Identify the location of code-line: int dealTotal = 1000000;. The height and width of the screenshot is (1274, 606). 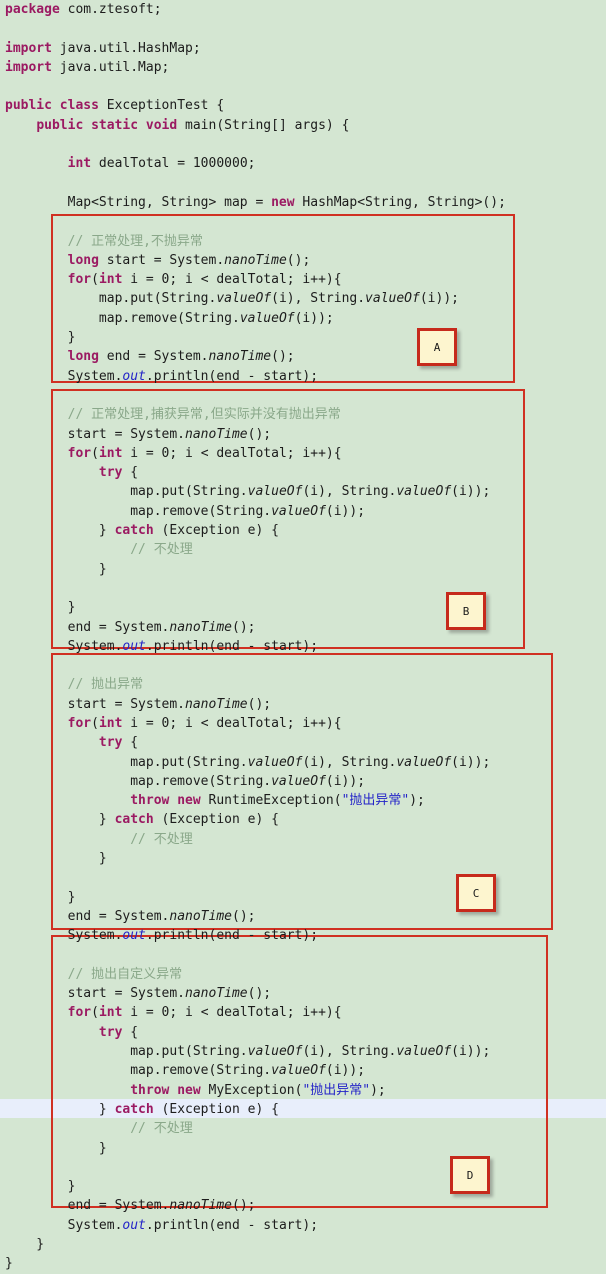
(303, 163).